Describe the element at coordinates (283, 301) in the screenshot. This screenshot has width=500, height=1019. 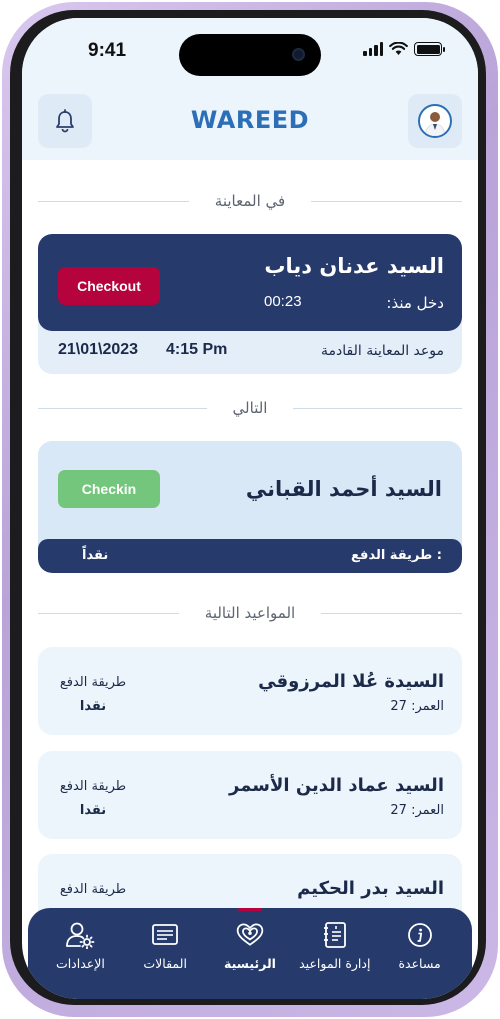
I see `entered-since-time: 00:23` at that location.